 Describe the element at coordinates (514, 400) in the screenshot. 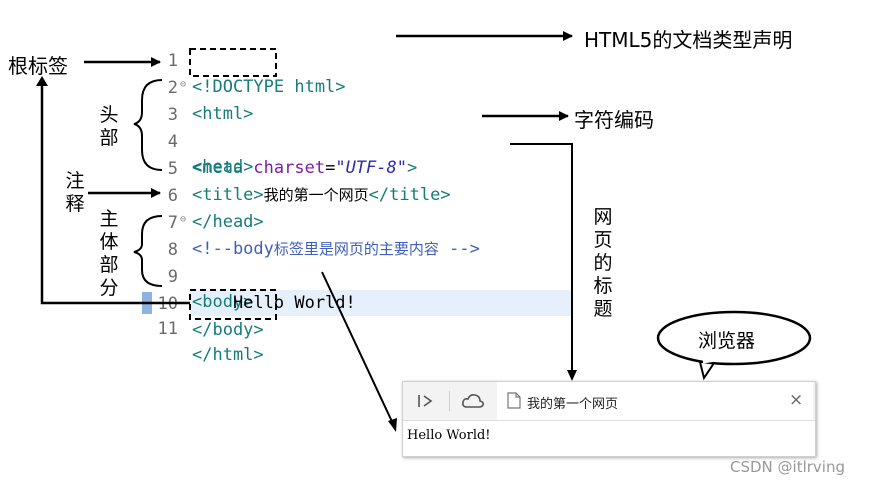

I see `page-icon` at that location.